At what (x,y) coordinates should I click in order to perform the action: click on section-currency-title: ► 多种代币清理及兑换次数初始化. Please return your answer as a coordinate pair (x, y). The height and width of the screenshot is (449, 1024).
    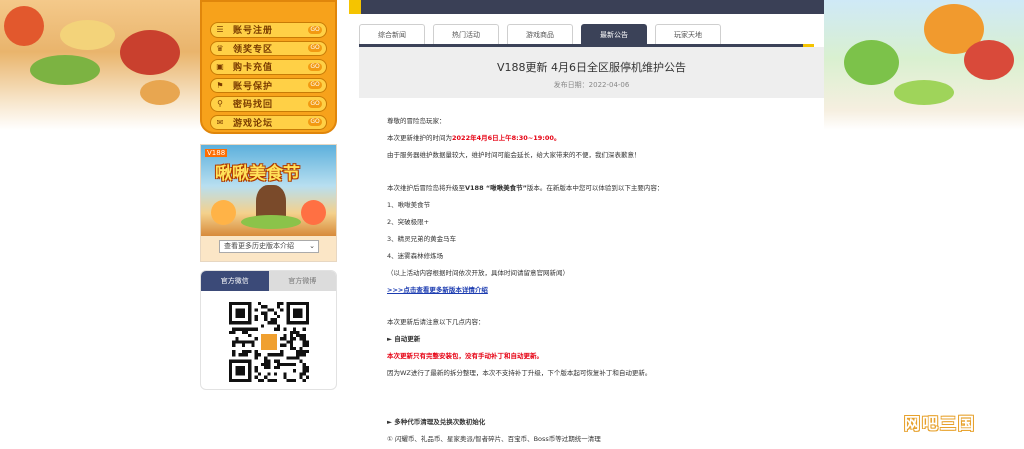
    Looking at the image, I should click on (436, 422).